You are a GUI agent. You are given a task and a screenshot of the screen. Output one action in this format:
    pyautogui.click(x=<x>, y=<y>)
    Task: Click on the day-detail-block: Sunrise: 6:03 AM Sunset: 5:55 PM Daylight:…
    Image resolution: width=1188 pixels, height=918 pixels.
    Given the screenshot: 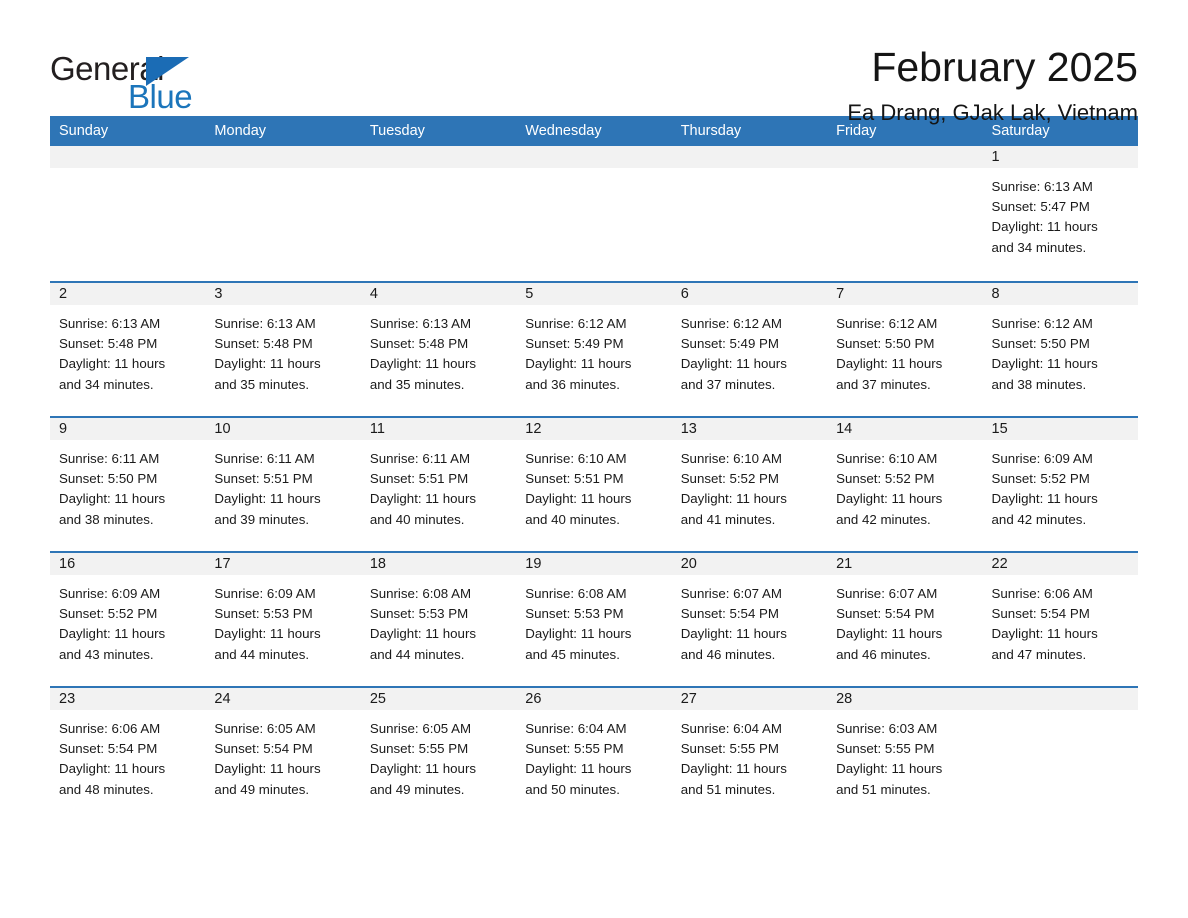 What is the action you would take?
    pyautogui.click(x=904, y=755)
    